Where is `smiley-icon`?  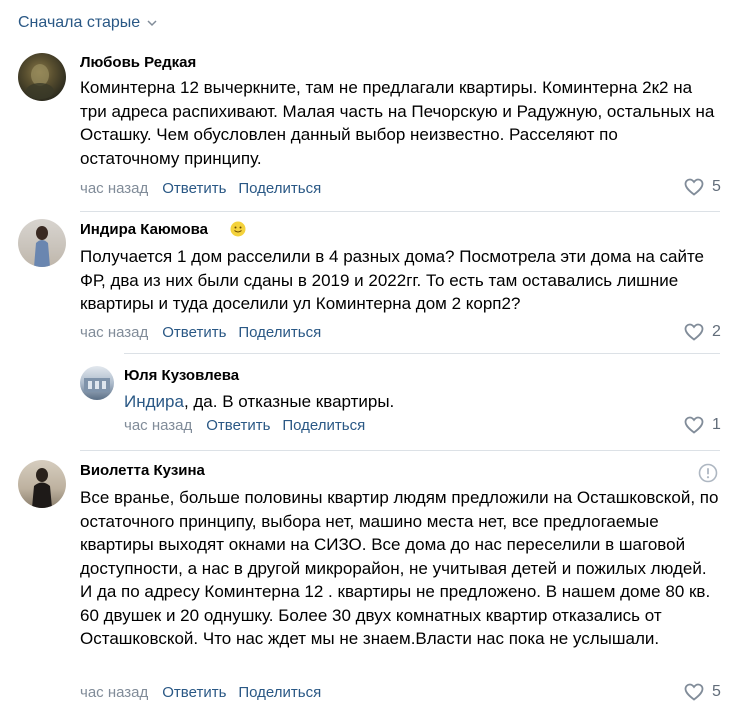 smiley-icon is located at coordinates (238, 229).